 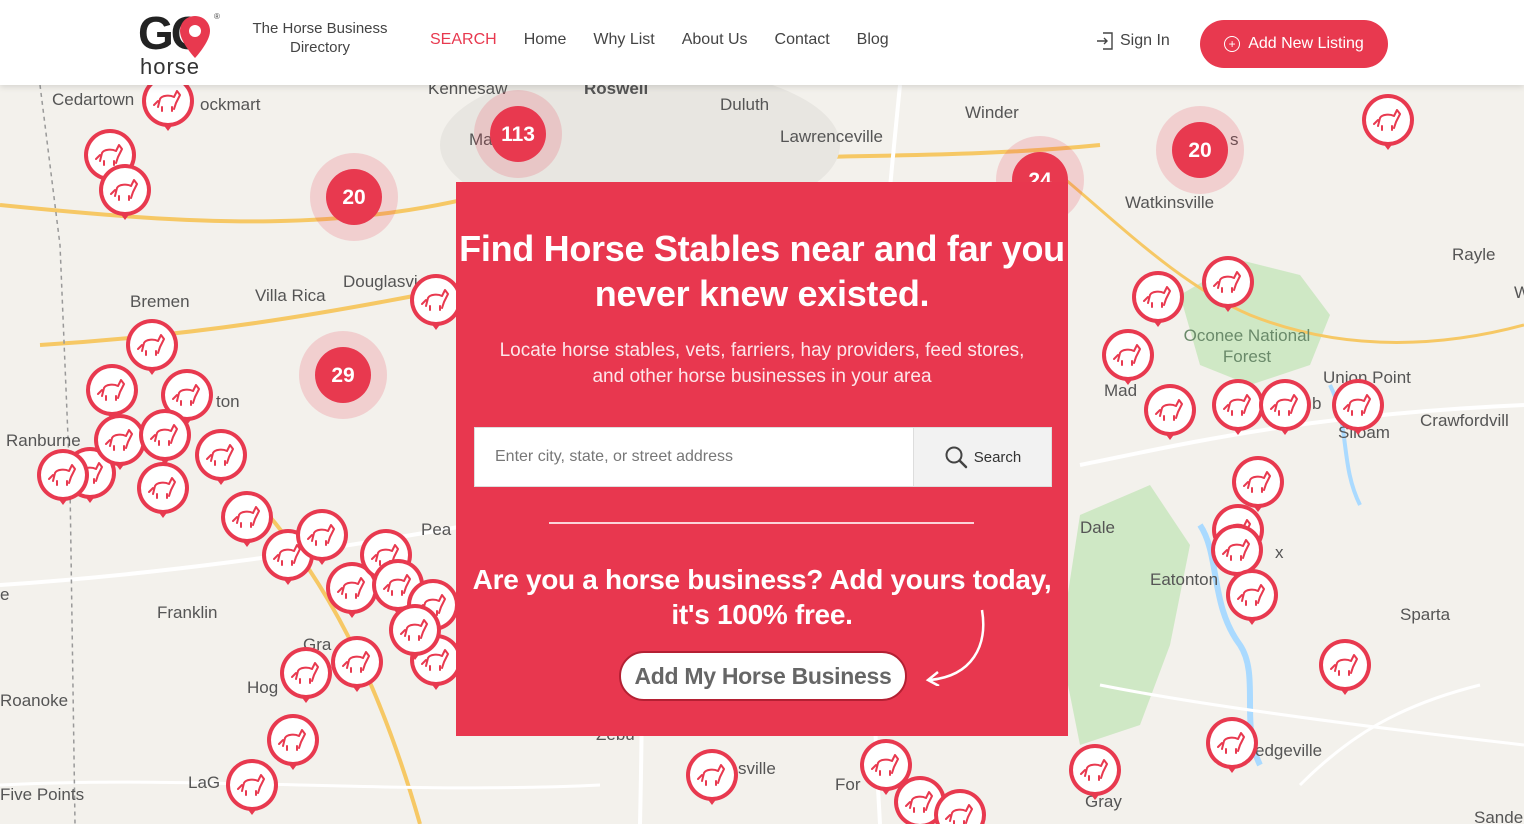 I want to click on sign-in-link: Sign In, so click(x=1133, y=41).